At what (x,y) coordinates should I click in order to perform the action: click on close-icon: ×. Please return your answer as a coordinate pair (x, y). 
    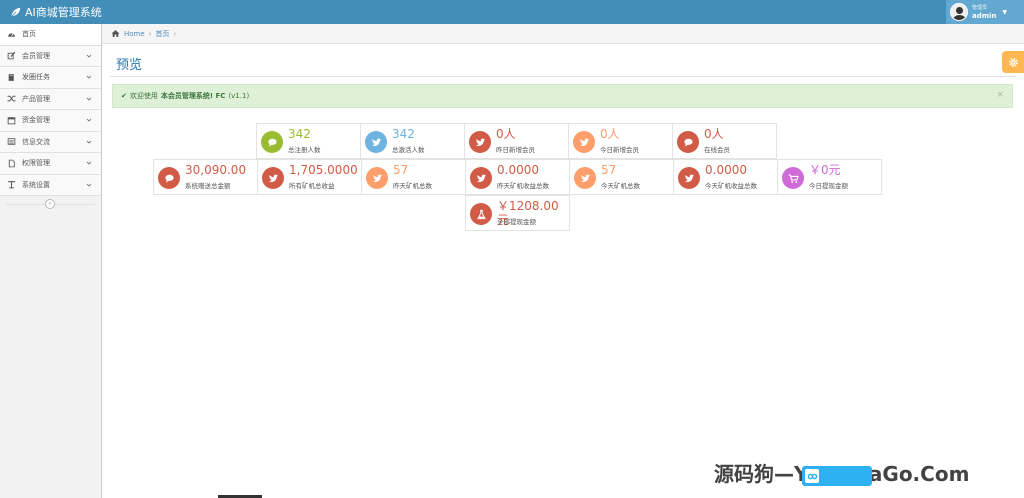
    Looking at the image, I should click on (1000, 95).